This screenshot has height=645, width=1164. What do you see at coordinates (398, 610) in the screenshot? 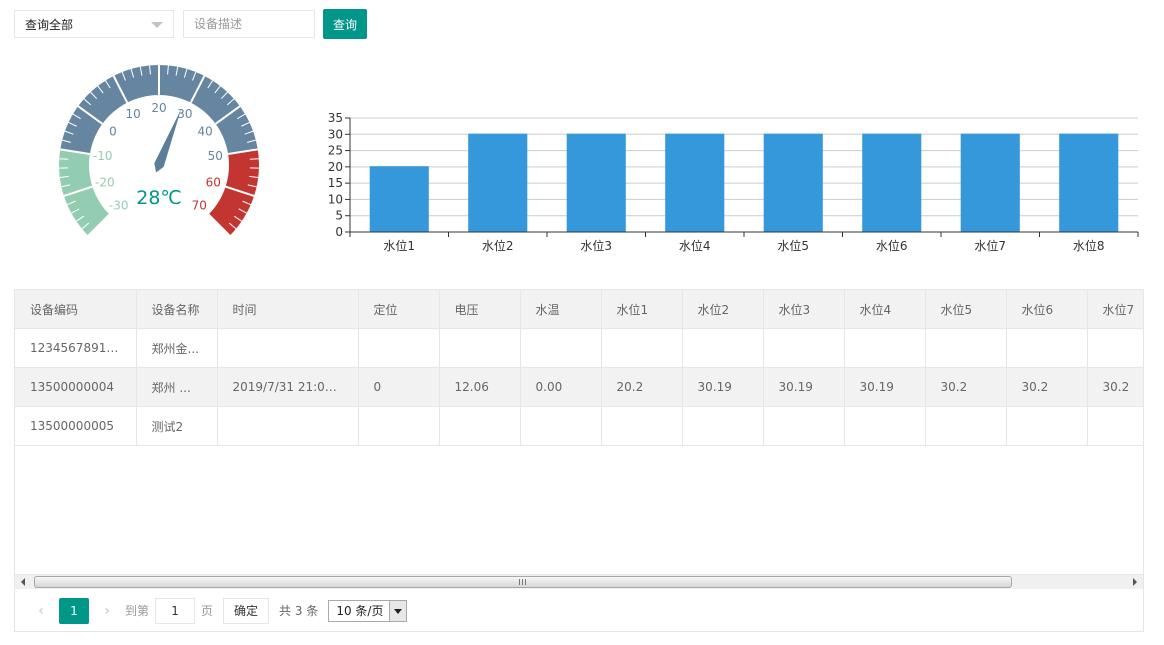
I see `dropdown-arrow-icon` at bounding box center [398, 610].